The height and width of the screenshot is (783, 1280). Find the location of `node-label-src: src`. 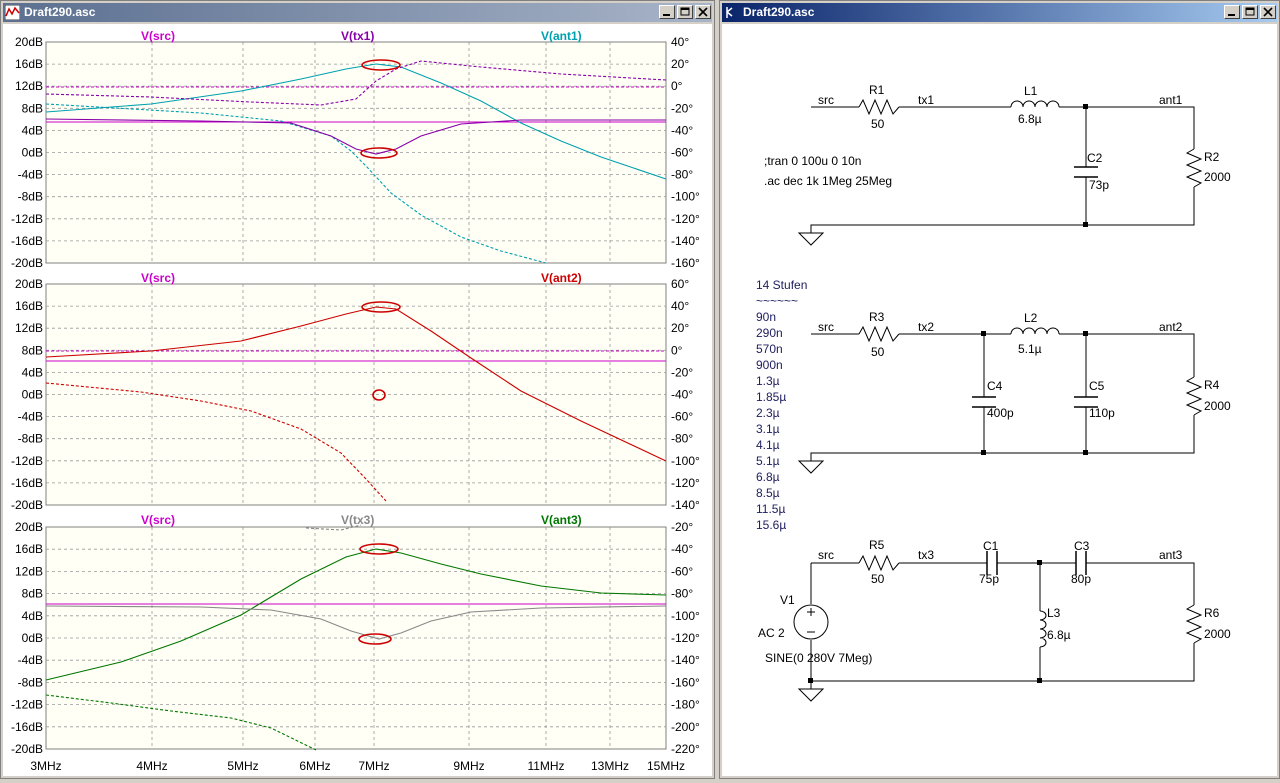

node-label-src: src is located at coordinates (826, 555).